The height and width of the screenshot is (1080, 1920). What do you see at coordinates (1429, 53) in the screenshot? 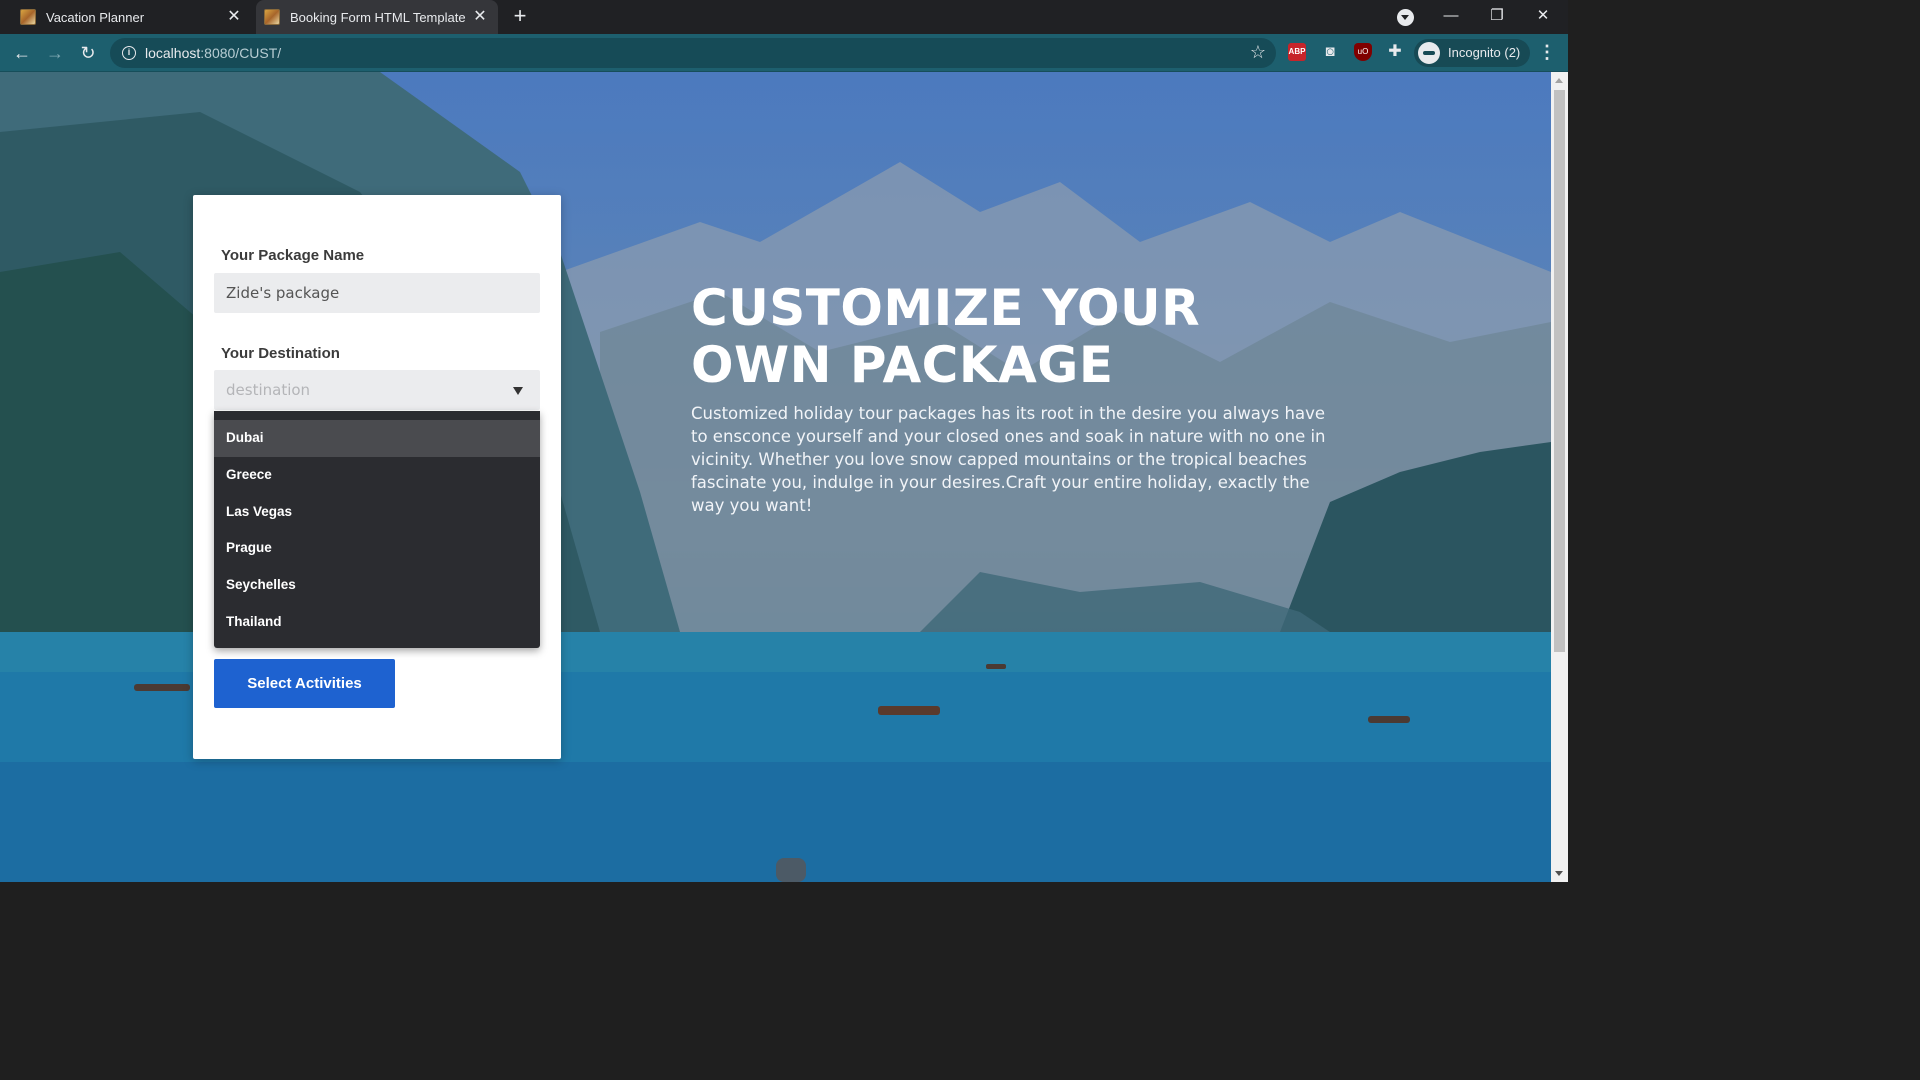
I see `incognito-icon` at bounding box center [1429, 53].